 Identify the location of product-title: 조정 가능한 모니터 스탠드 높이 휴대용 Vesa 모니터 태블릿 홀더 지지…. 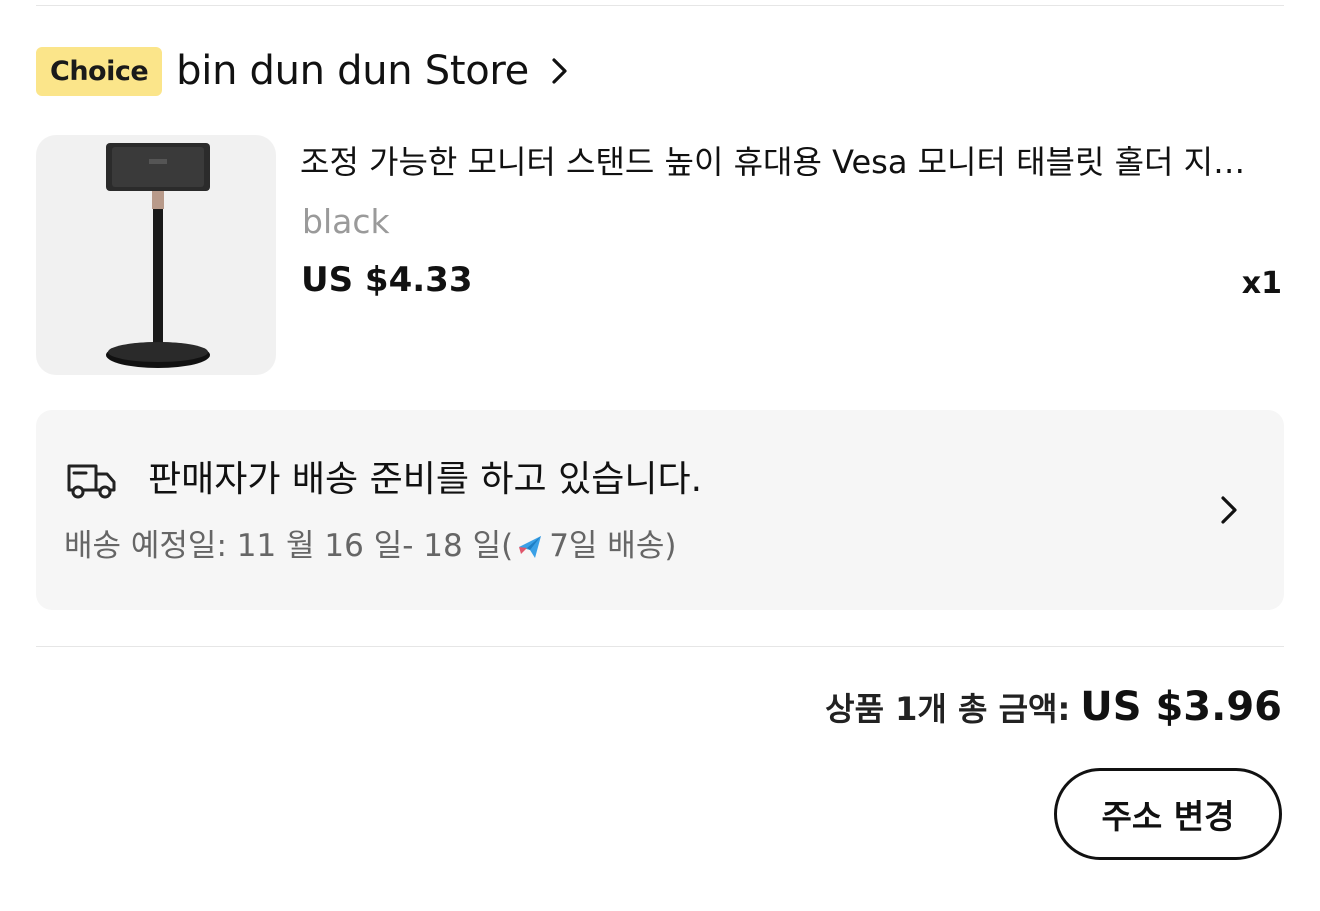
(780, 162).